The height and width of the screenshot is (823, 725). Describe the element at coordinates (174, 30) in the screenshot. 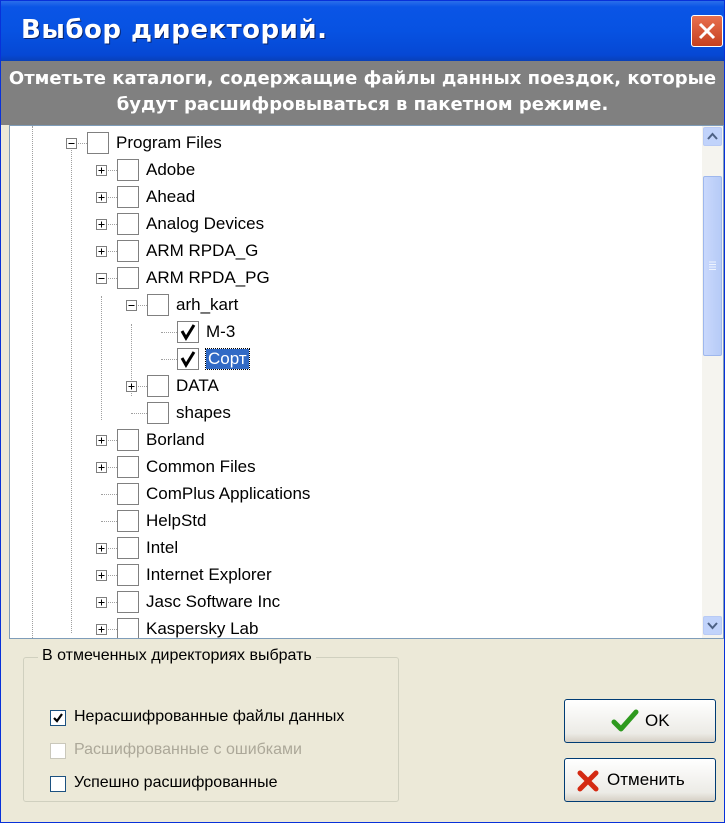

I see `window-title: Выбор директорий.` at that location.